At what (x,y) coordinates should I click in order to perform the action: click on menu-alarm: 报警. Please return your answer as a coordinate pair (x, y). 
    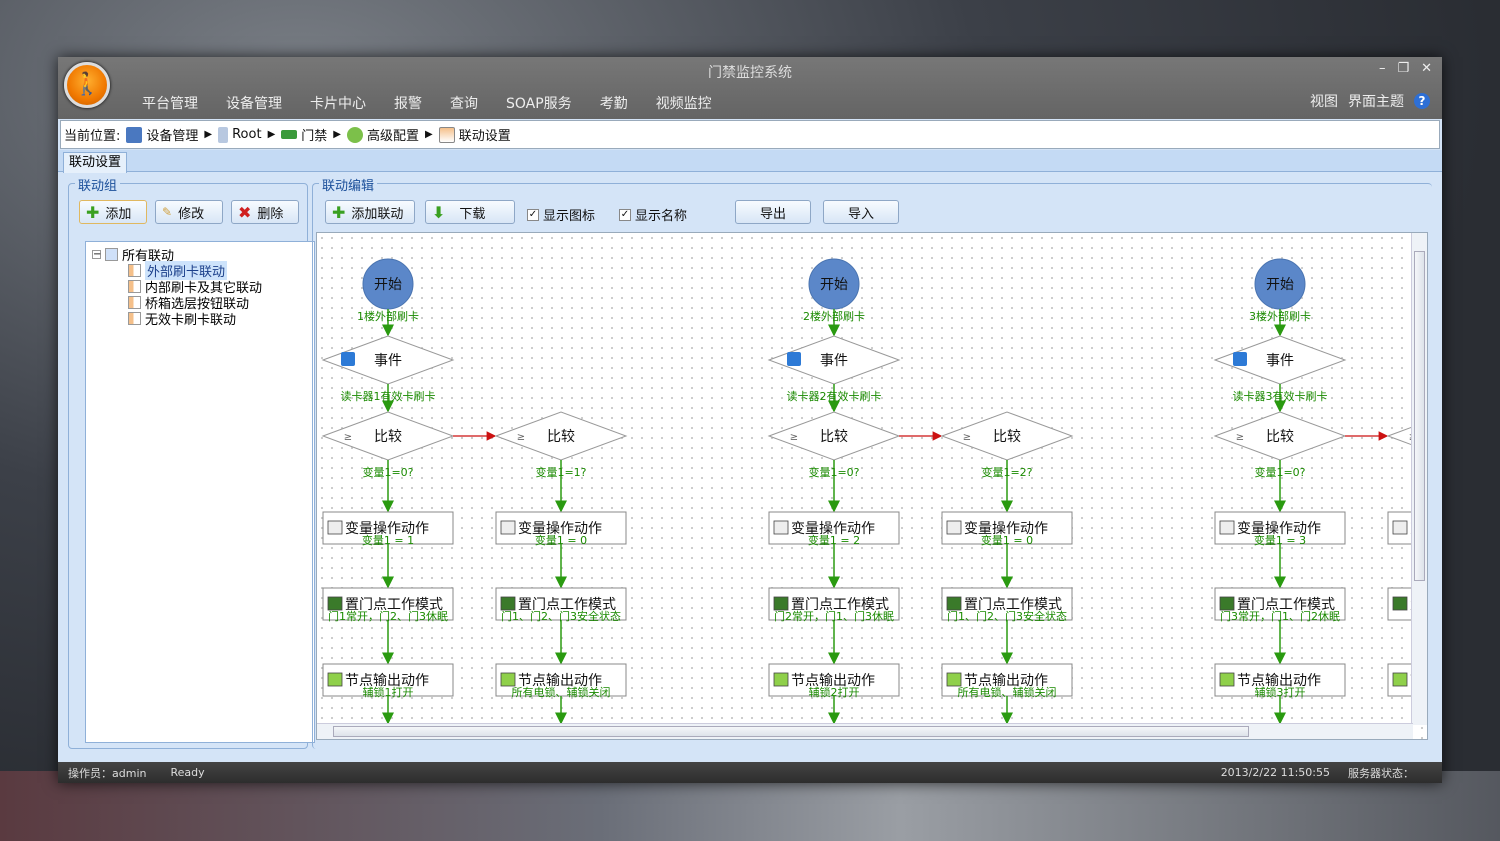
    Looking at the image, I should click on (408, 103).